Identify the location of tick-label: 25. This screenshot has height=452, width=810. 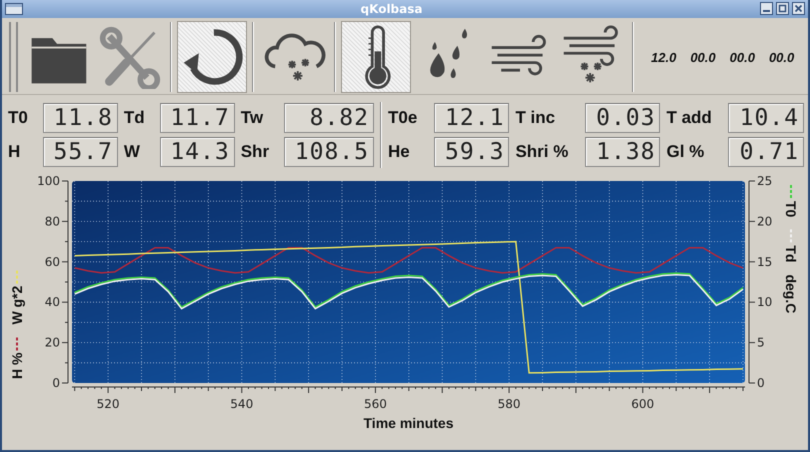
(764, 182).